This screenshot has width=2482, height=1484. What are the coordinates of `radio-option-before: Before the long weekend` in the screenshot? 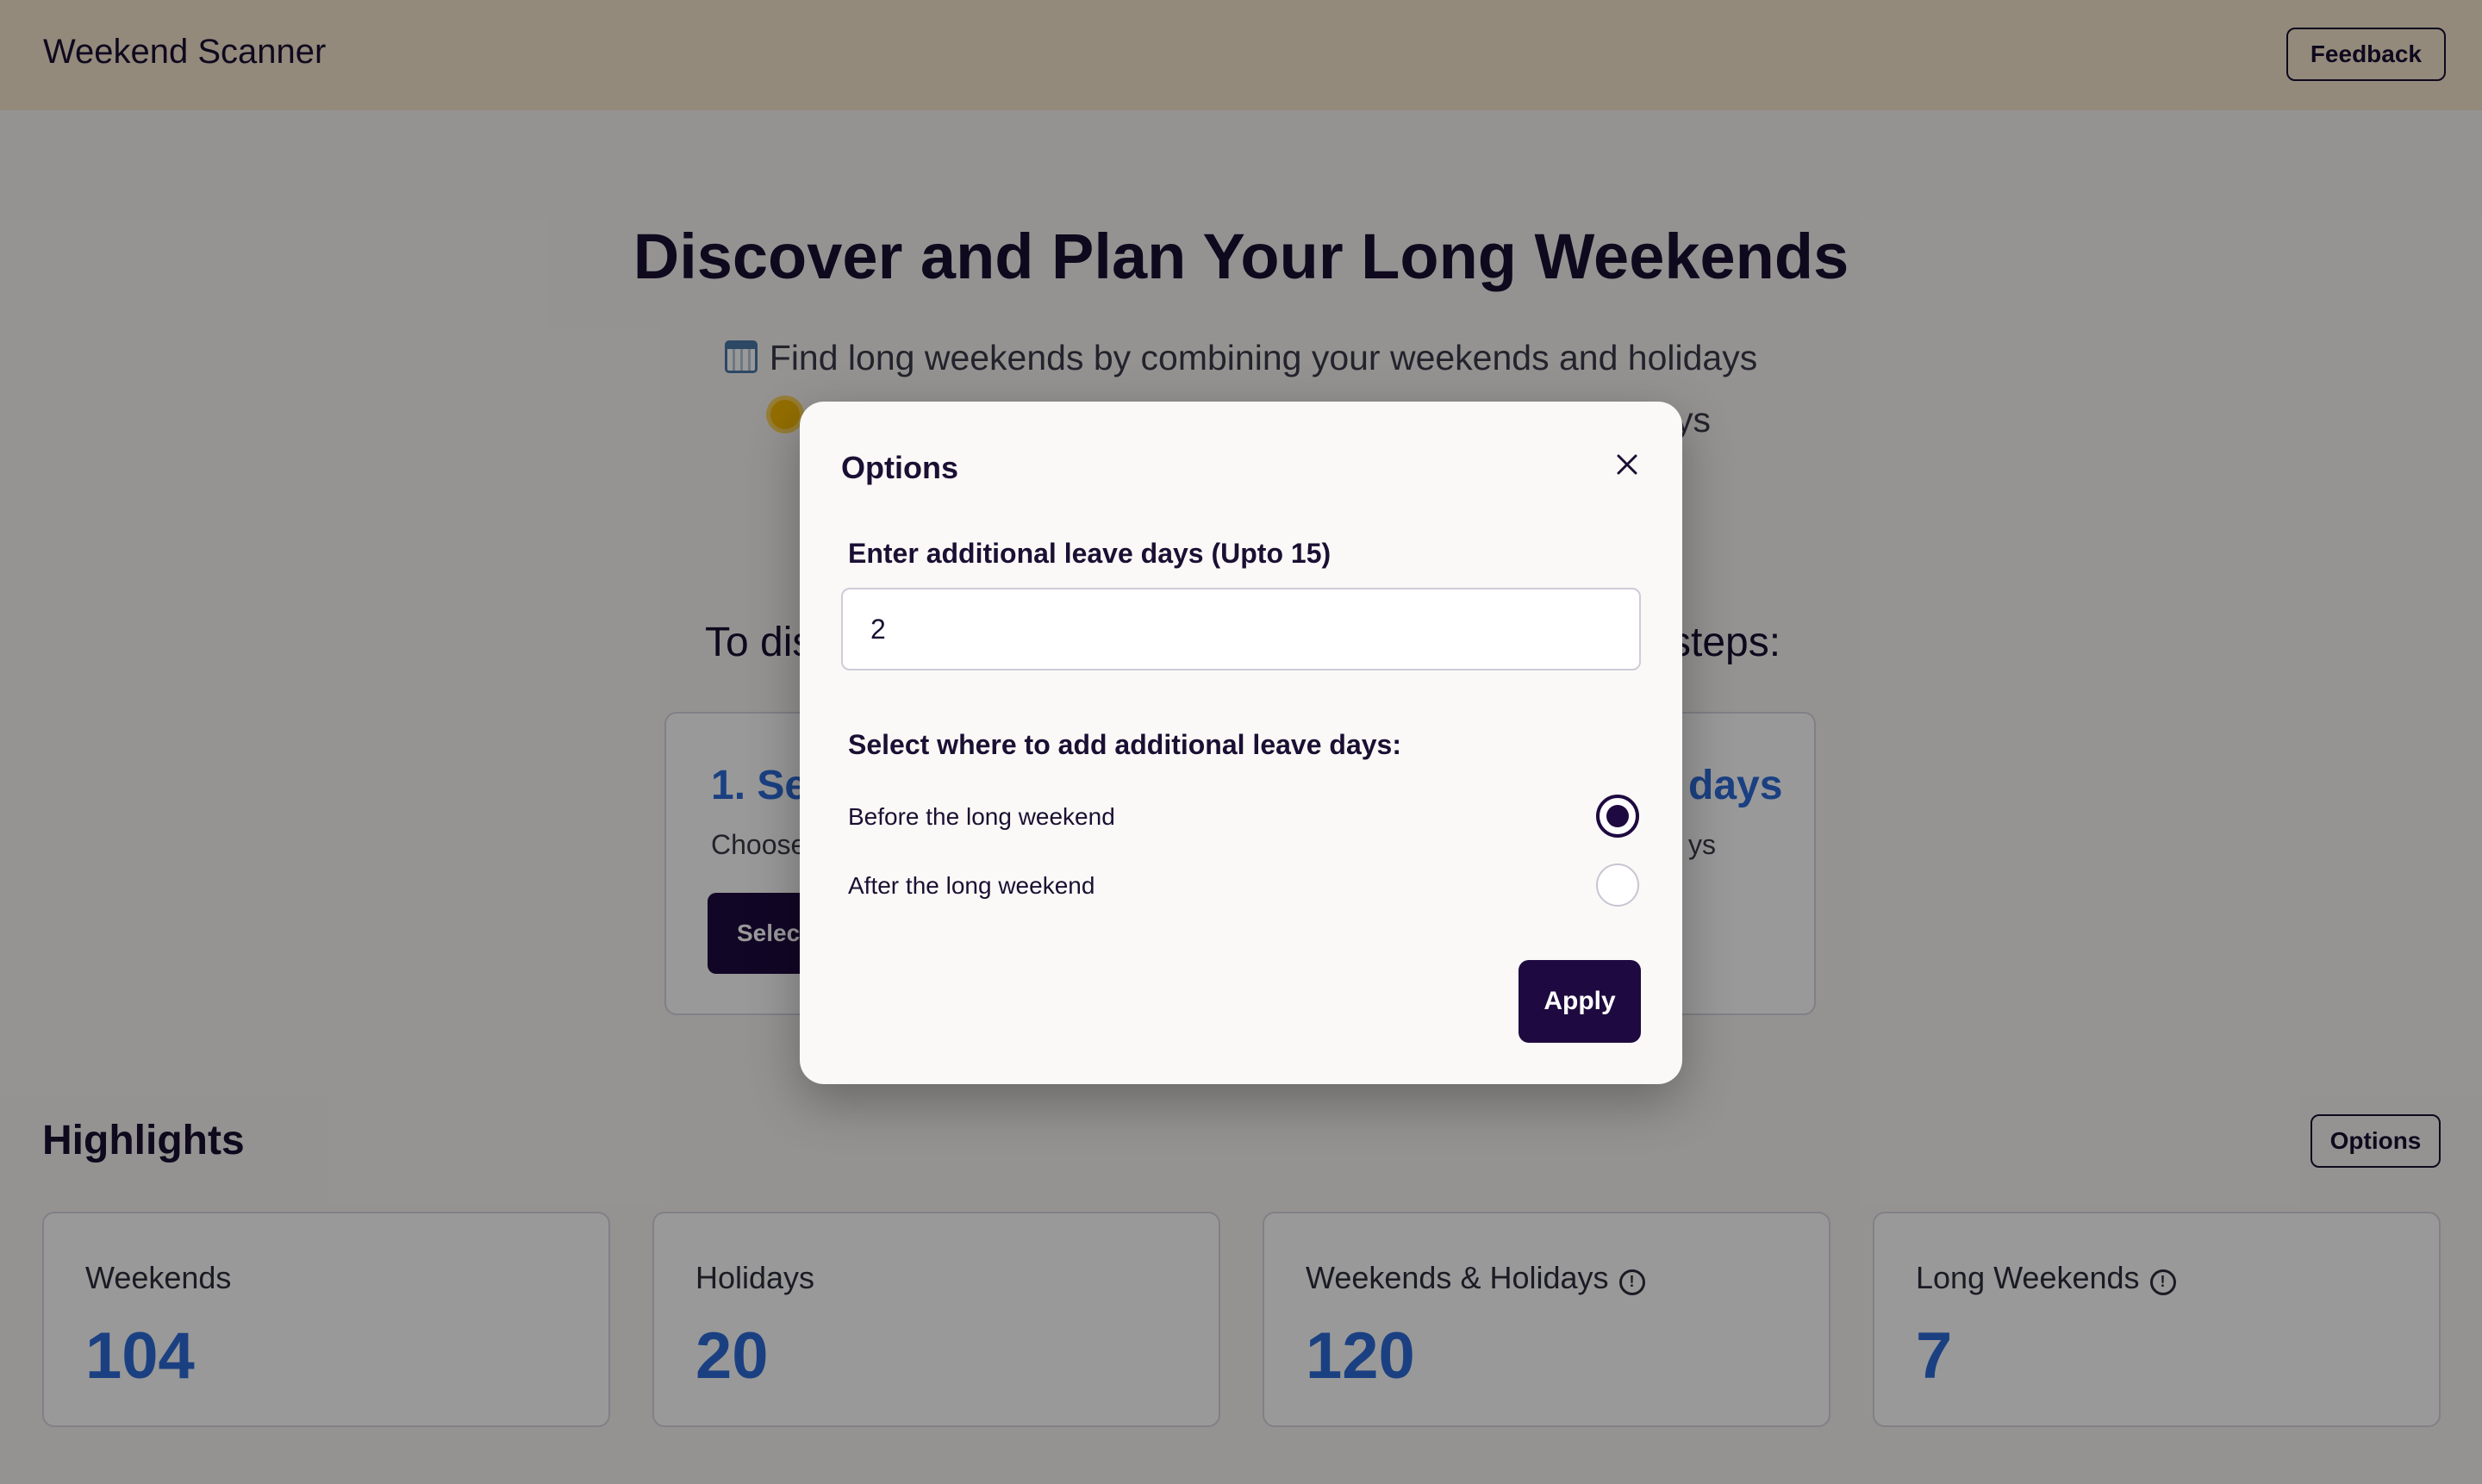 It's located at (1243, 817).